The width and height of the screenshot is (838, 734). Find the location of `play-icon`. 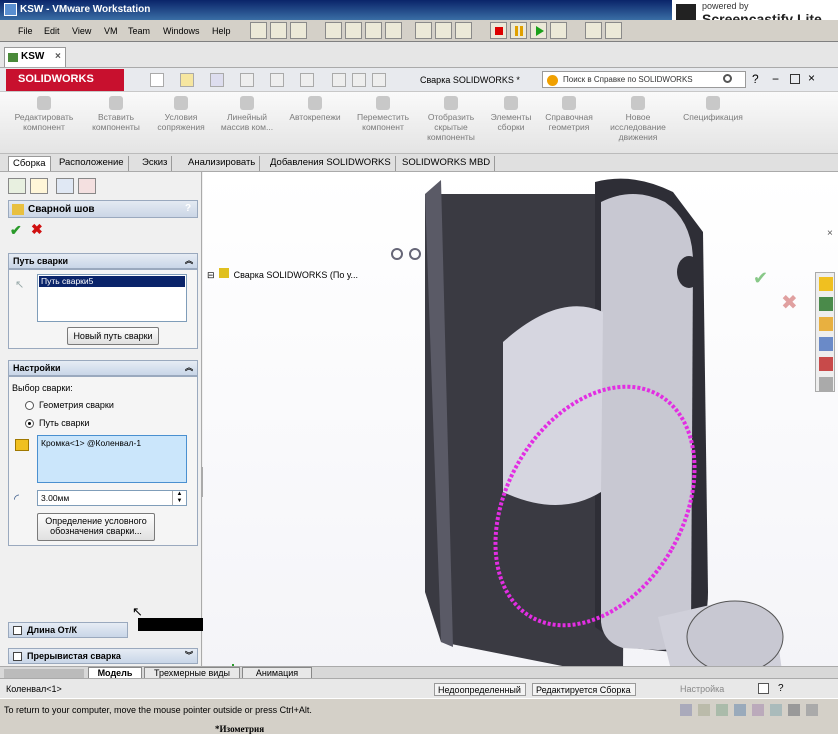

play-icon is located at coordinates (538, 30).